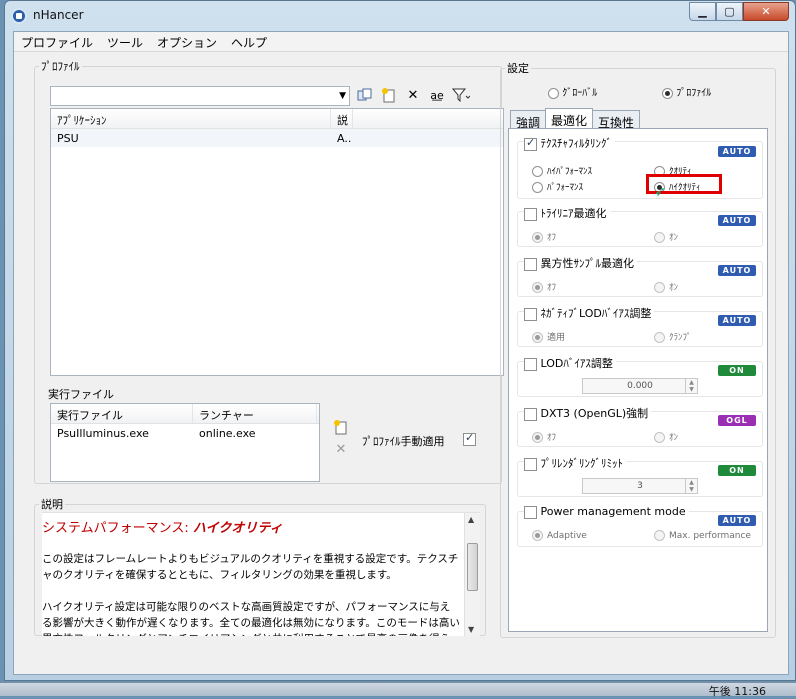  Describe the element at coordinates (117, 528) in the screenshot. I see `description-heading-prefix: システムパフォーマンス:` at that location.